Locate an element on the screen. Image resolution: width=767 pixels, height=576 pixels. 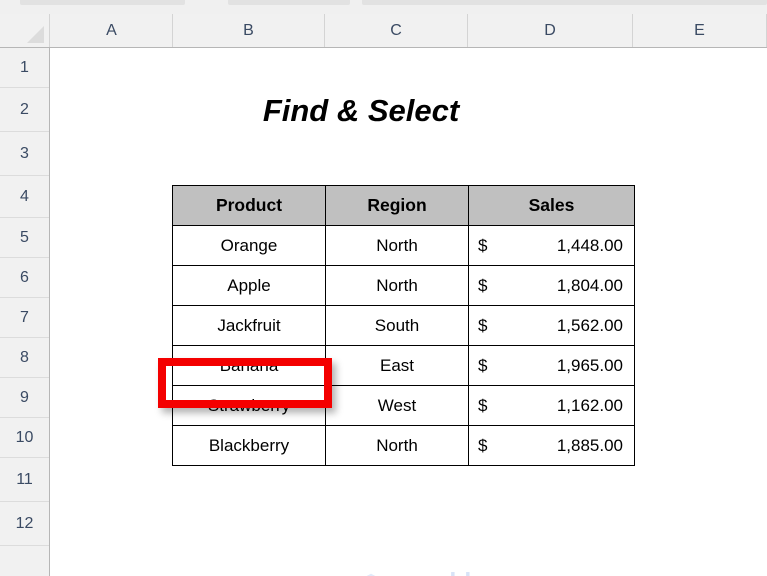
row-header-10: 10 is located at coordinates (24, 438).